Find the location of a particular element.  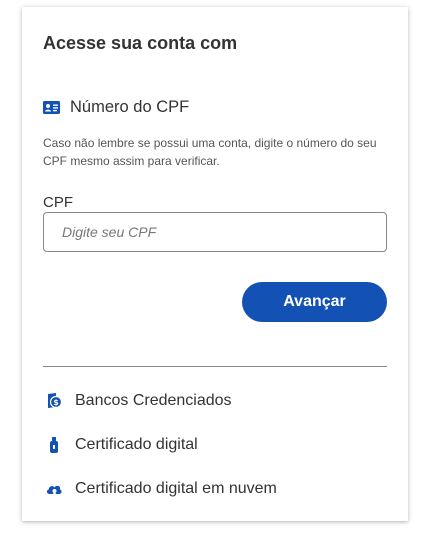

option-cloud-certificate: Certificado digital em nuvem is located at coordinates (161, 489).